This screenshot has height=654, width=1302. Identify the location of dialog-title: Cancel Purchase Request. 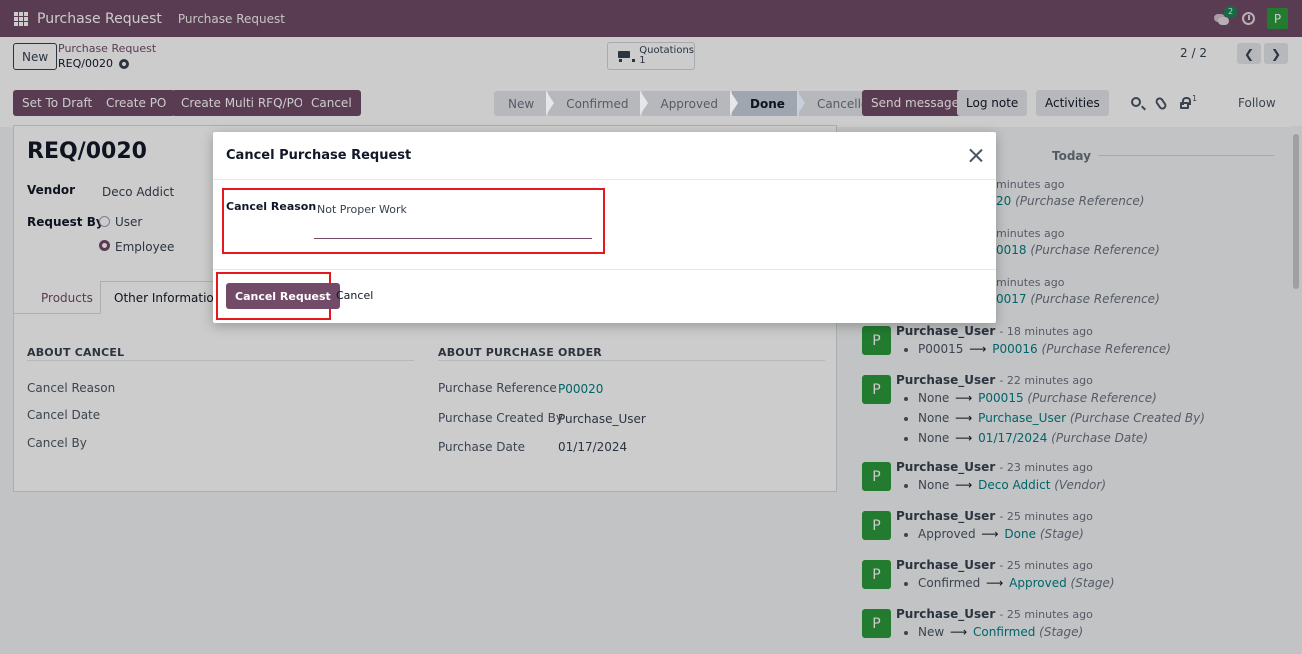
(319, 155).